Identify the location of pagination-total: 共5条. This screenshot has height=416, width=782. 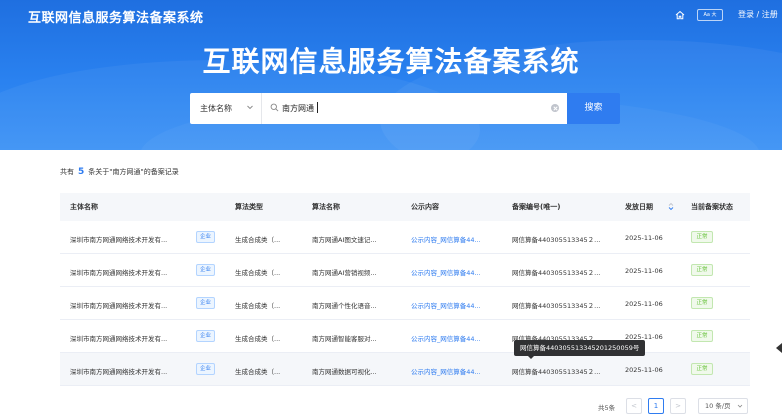
(607, 408).